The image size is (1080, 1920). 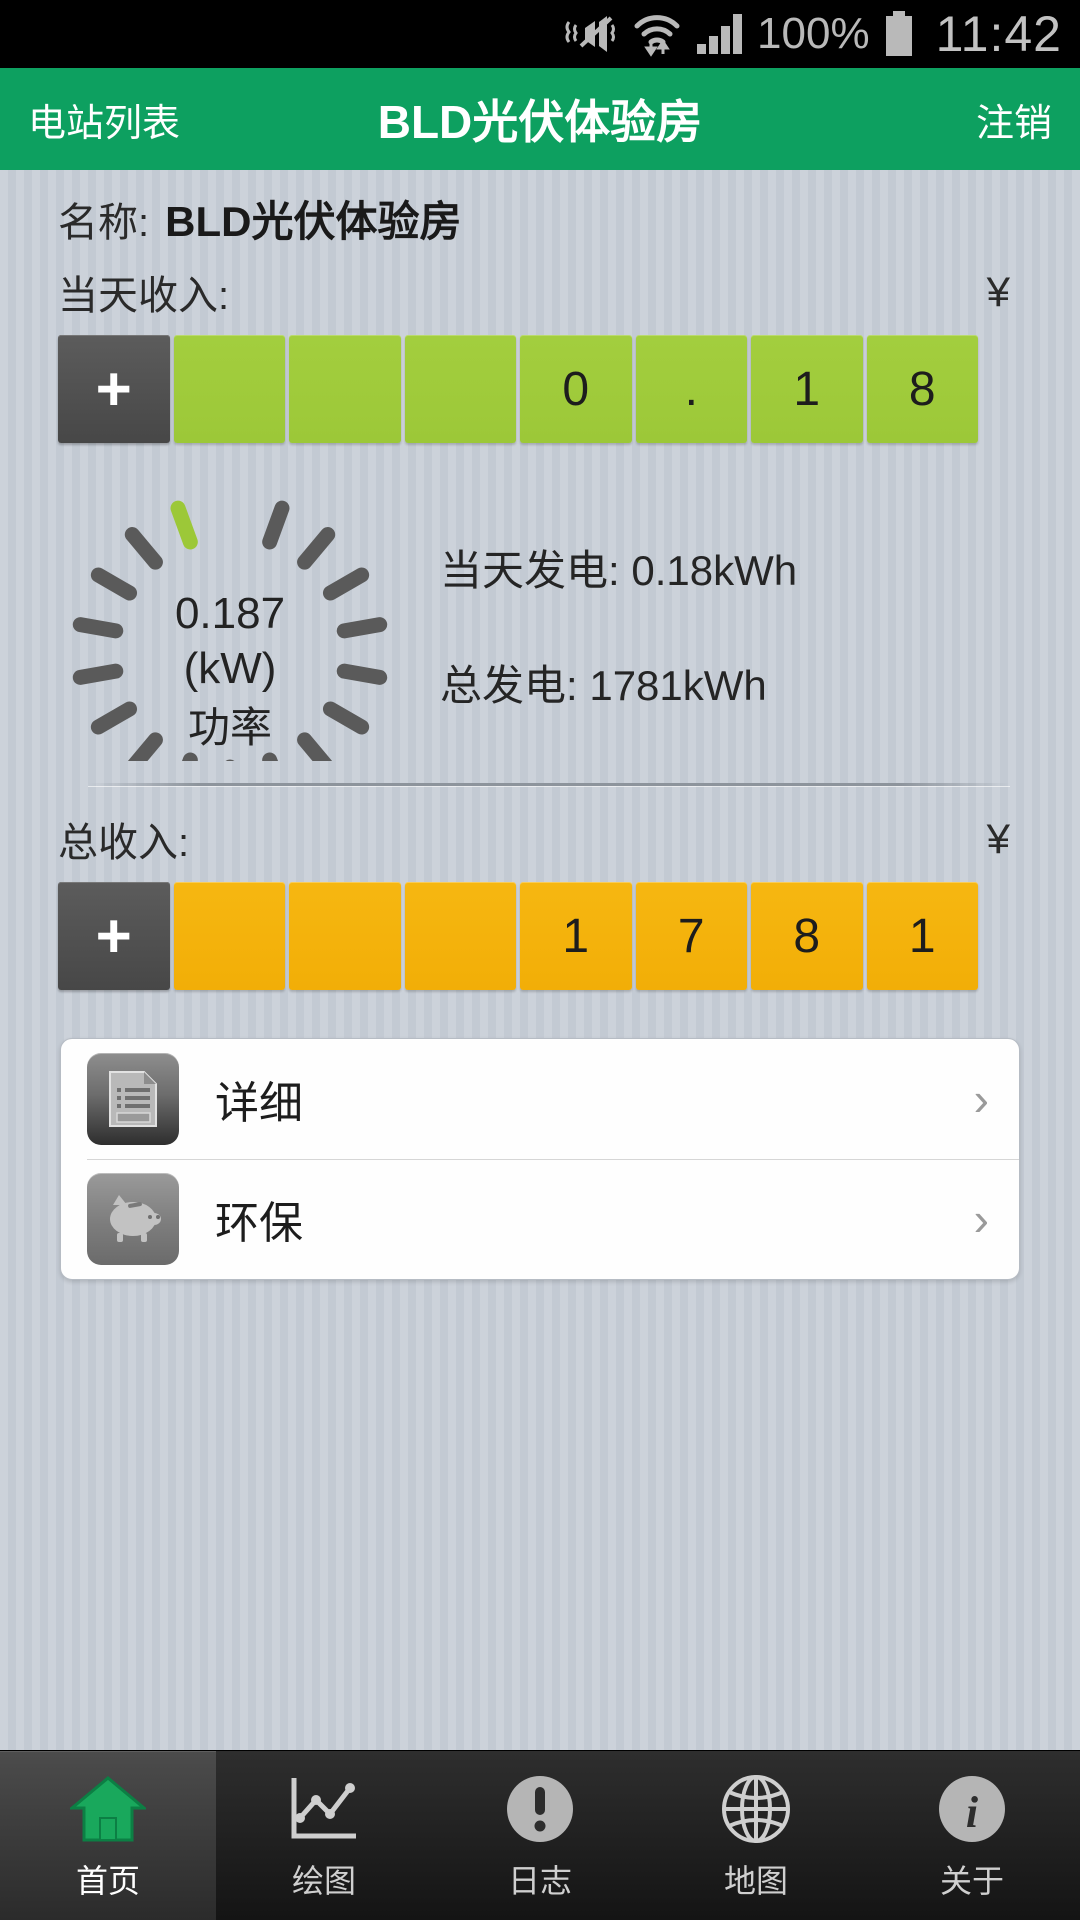 I want to click on list-item-environment: 环保 ›, so click(x=540, y=1219).